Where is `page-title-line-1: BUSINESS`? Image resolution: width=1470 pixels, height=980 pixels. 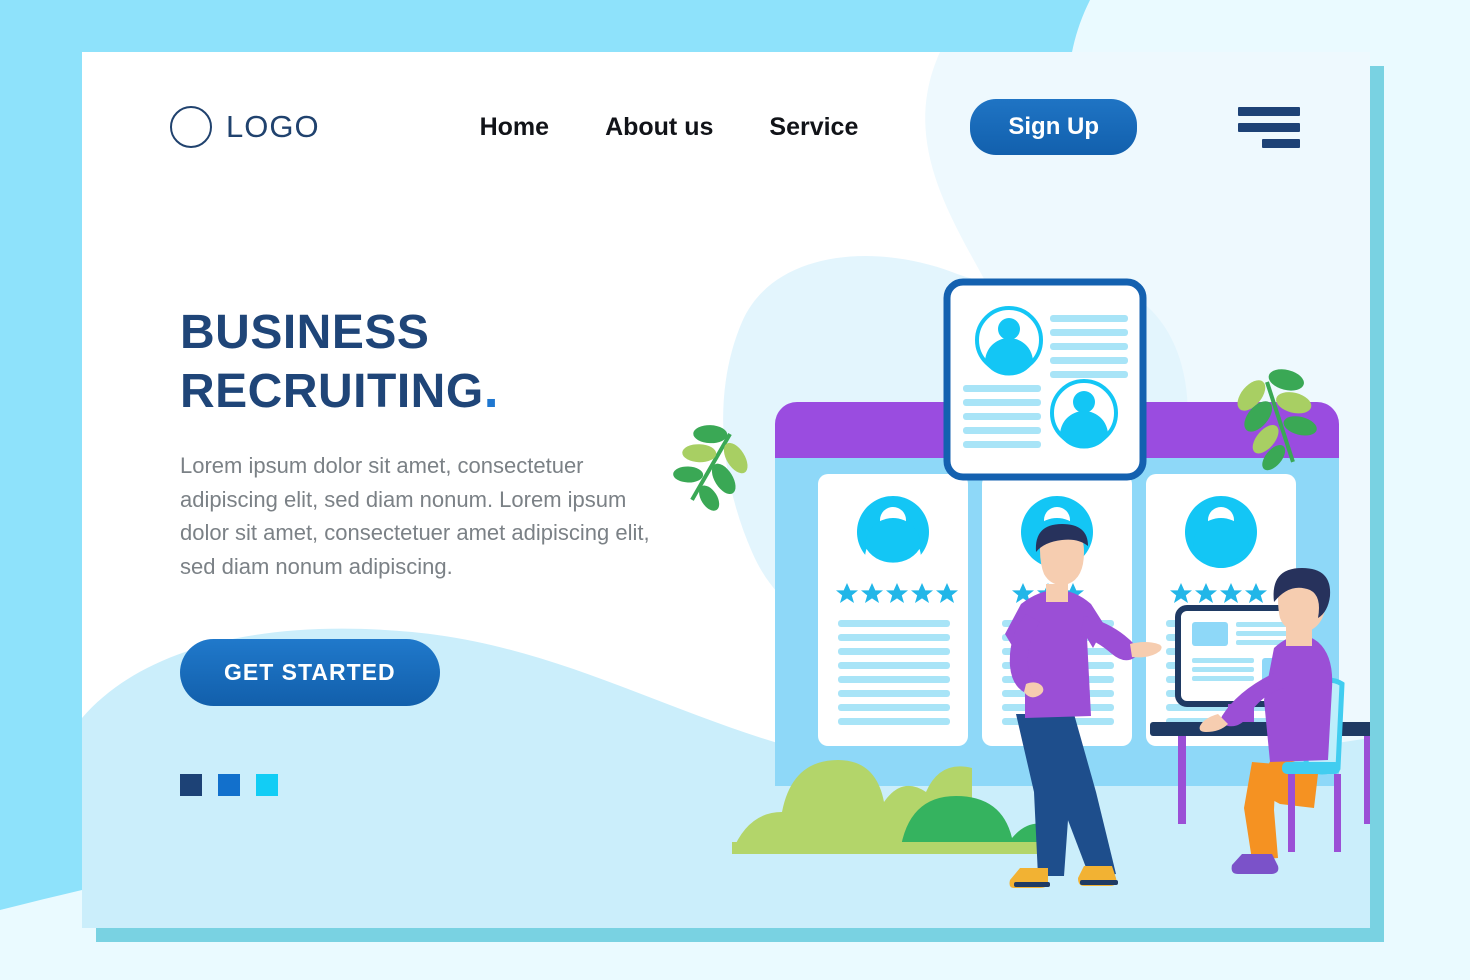
page-title-line-1: BUSINESS is located at coordinates (305, 332).